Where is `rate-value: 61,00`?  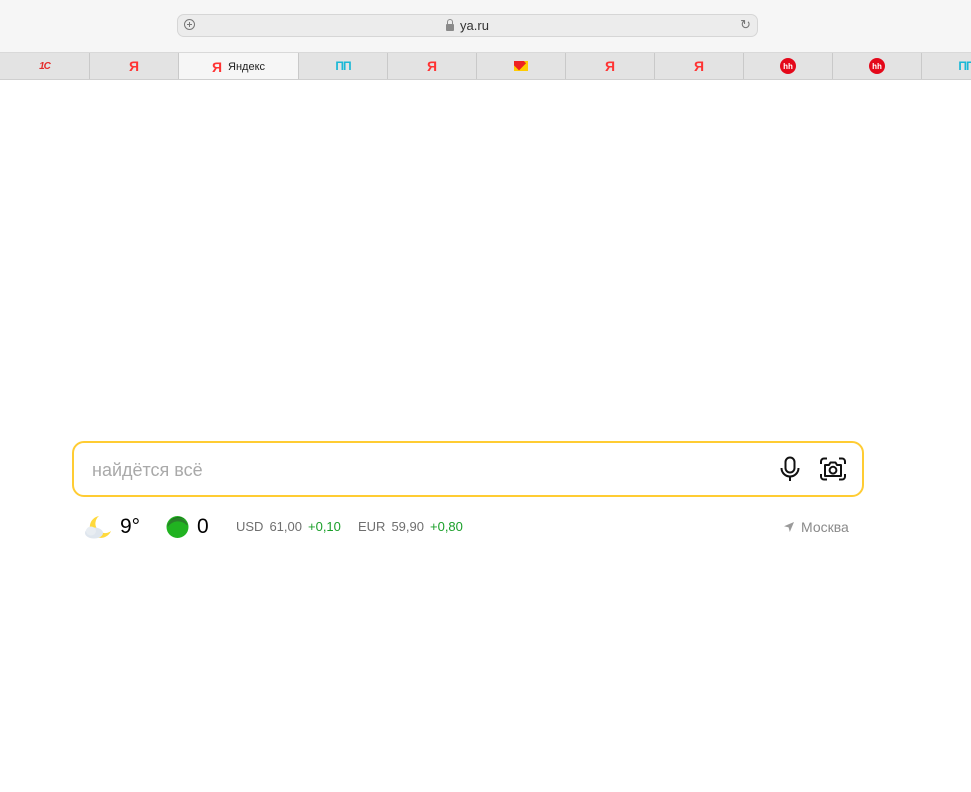 rate-value: 61,00 is located at coordinates (285, 526).